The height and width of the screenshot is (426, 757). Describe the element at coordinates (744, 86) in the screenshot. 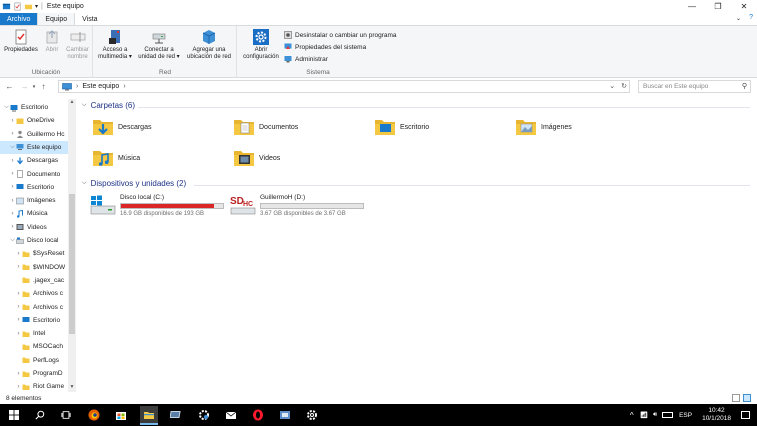

I see `search-icon: ⚲` at that location.